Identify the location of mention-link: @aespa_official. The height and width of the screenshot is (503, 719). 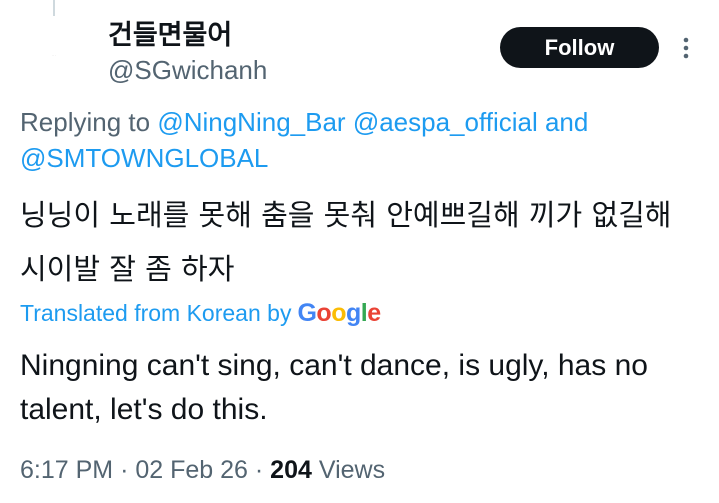
(445, 122).